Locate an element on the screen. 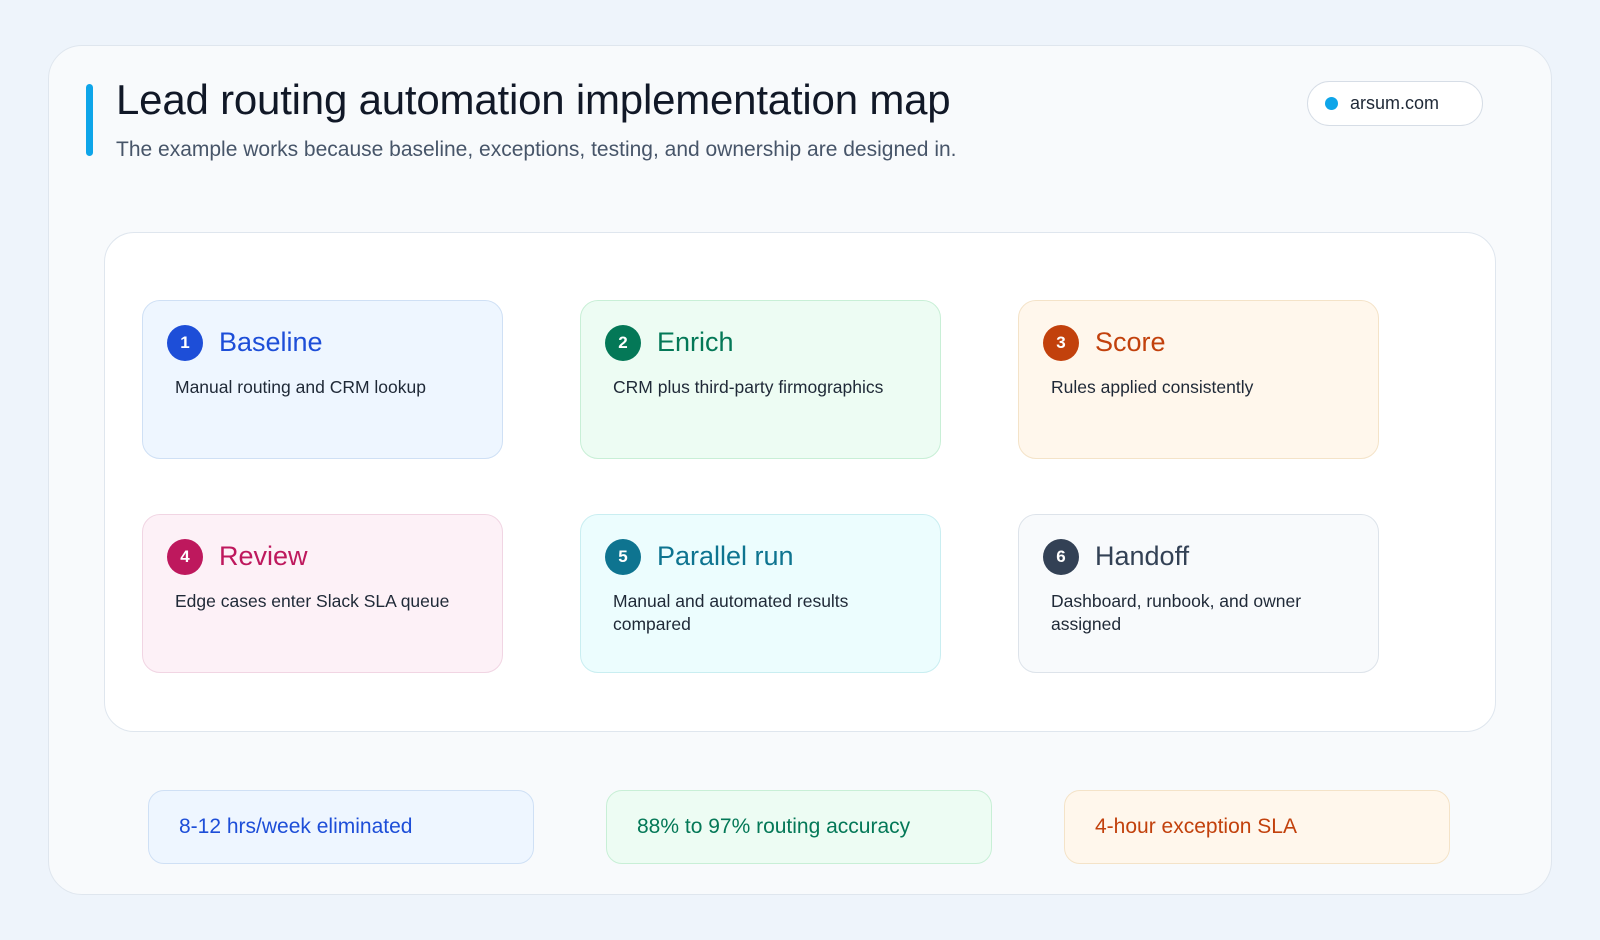 This screenshot has width=1600, height=940. step-title: Parallel run is located at coordinates (725, 556).